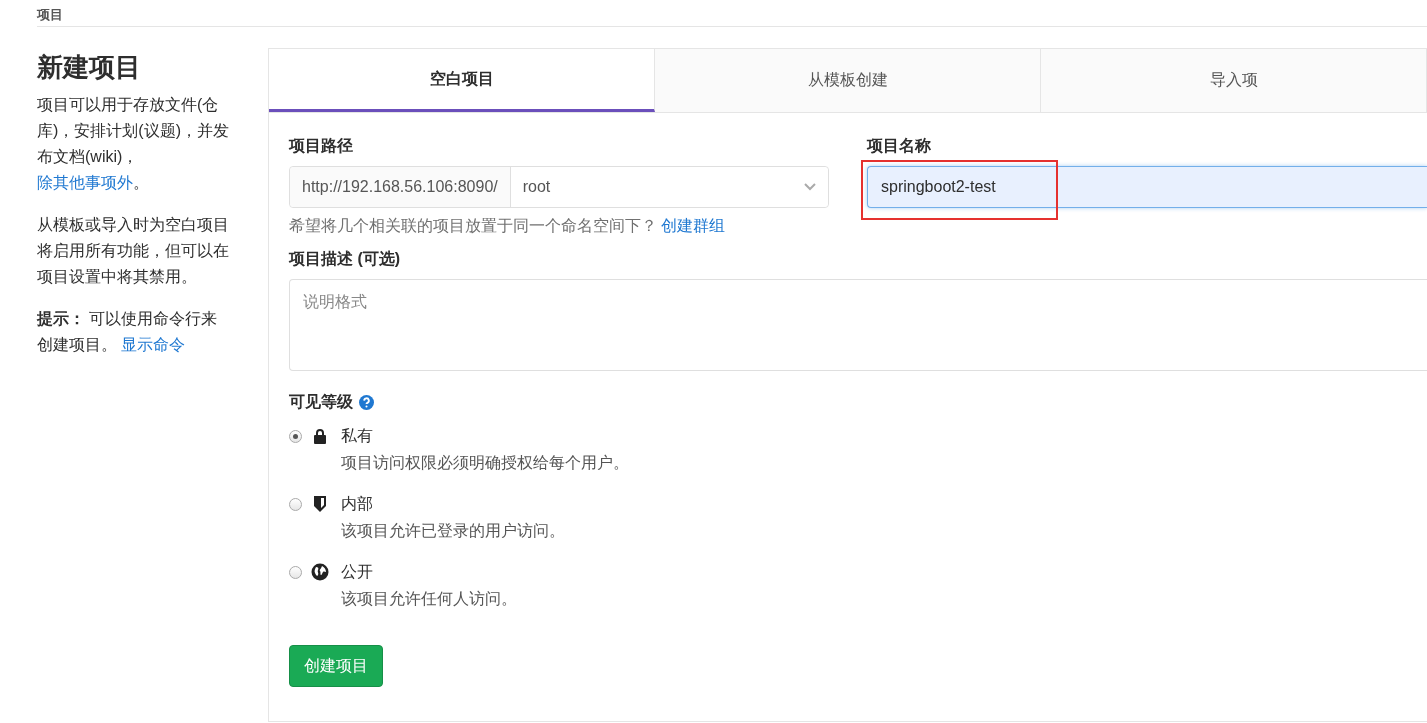 The width and height of the screenshot is (1427, 723). Describe the element at coordinates (133, 251) in the screenshot. I see `features-paragraph: 从模板或导入时为空白项目将启用所有功能，但可以在项目设置中将其禁用。` at that location.